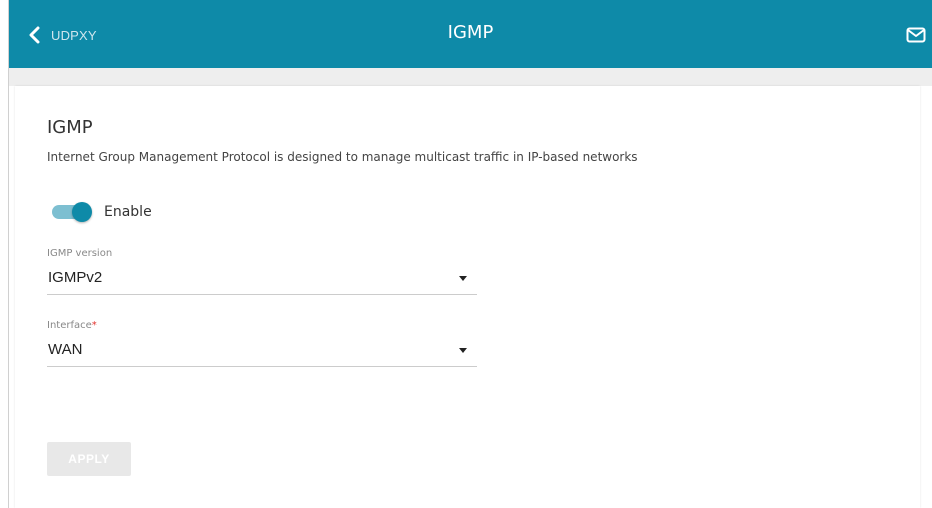 Image resolution: width=932 pixels, height=508 pixels. I want to click on toggle-knob, so click(82, 212).